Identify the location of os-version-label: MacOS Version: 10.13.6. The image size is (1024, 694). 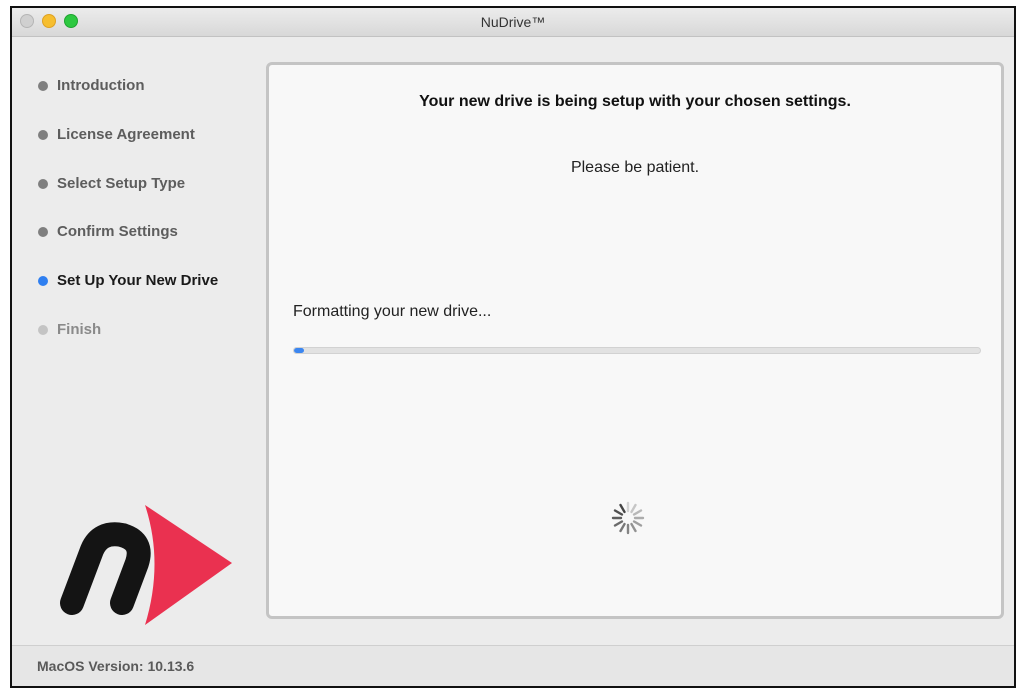
(116, 666).